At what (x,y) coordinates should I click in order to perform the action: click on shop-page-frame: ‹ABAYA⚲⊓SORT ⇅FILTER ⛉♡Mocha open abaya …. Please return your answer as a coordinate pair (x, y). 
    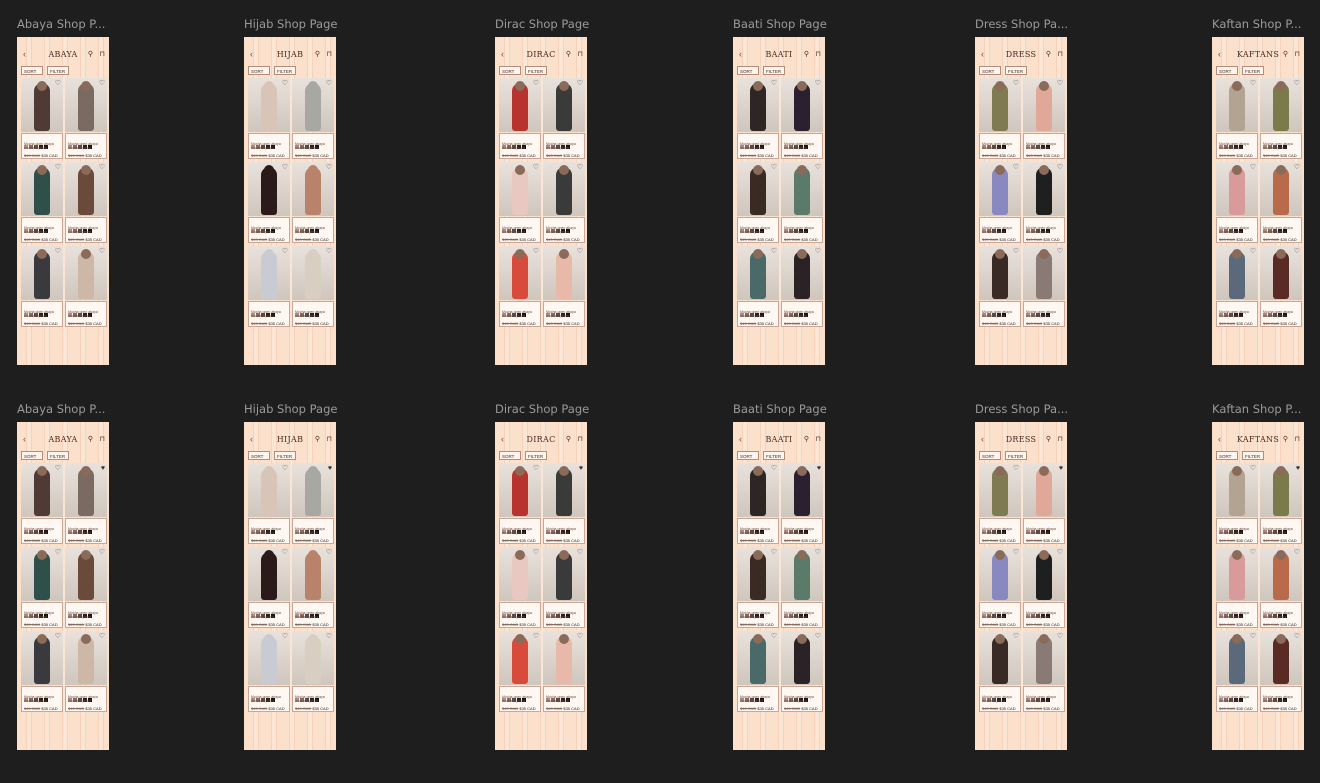
    Looking at the image, I should click on (63, 586).